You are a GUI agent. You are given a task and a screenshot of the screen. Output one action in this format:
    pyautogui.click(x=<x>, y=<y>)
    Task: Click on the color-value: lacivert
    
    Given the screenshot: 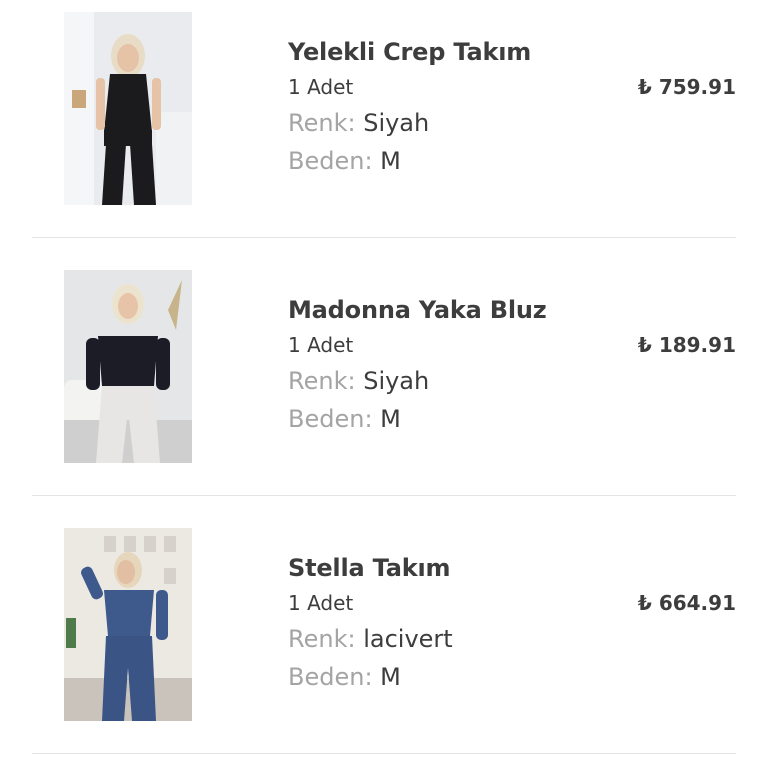 What is the action you would take?
    pyautogui.click(x=408, y=639)
    